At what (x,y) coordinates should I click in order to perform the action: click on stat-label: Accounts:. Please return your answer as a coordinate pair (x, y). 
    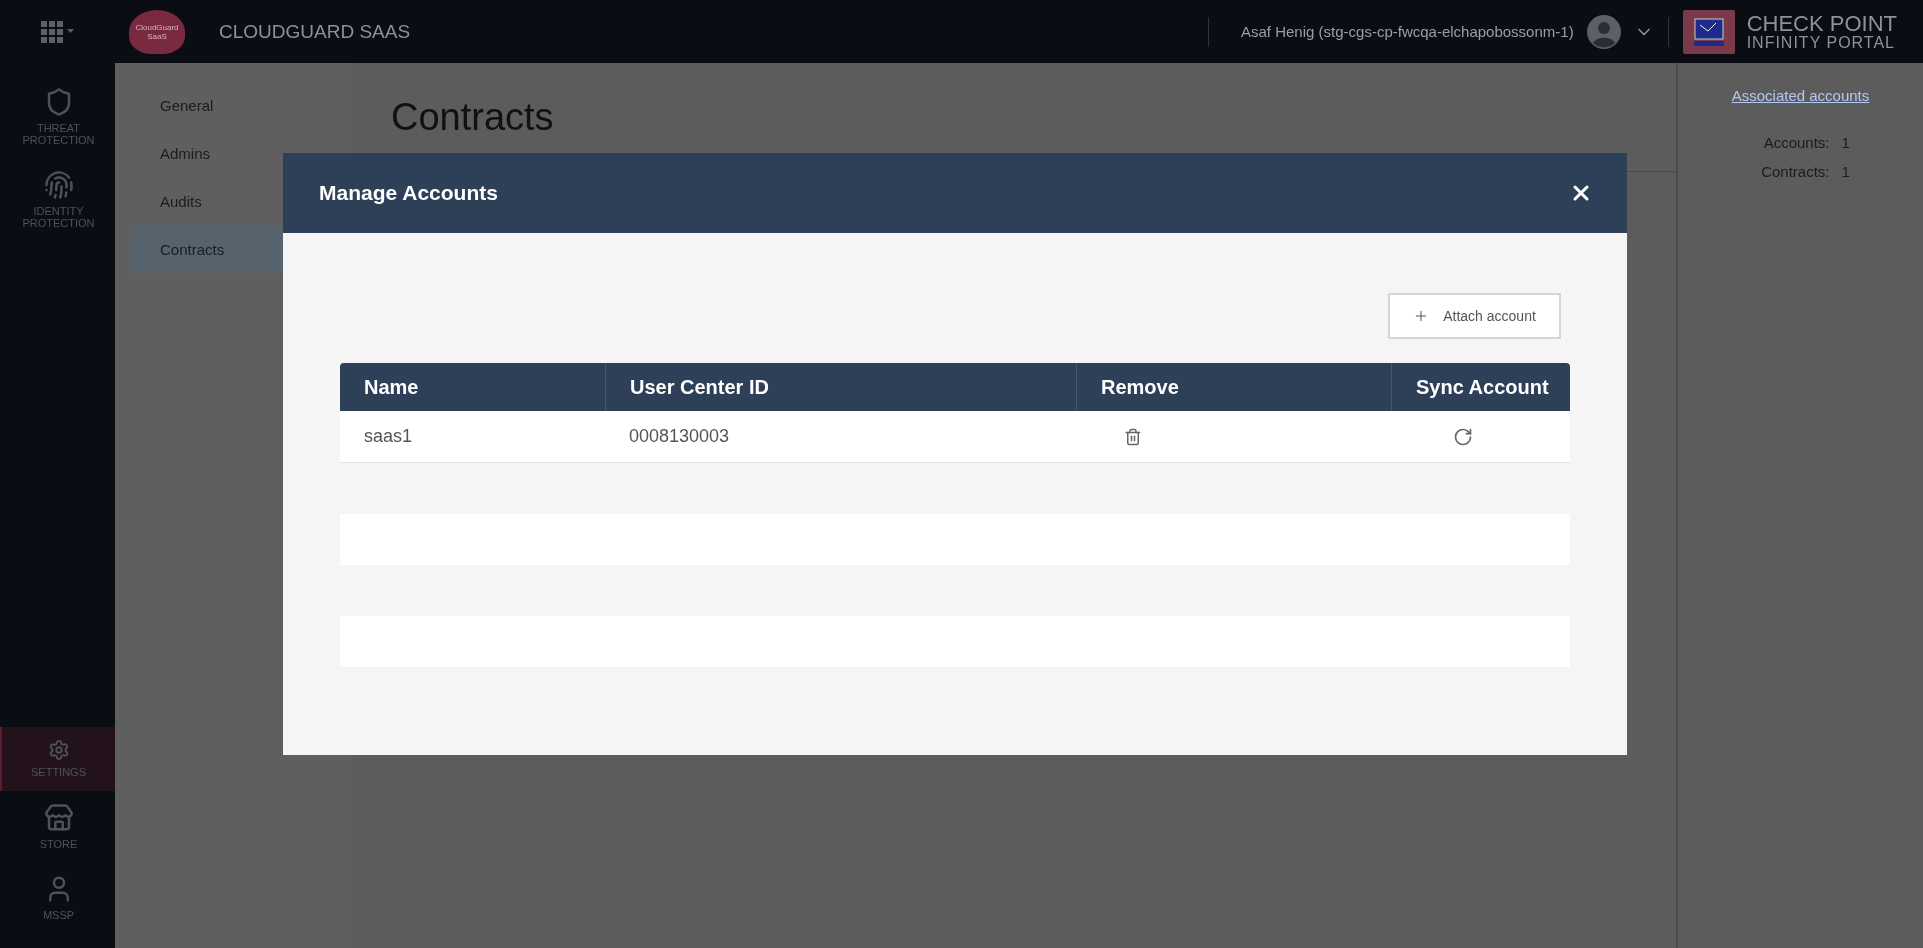
    Looking at the image, I should click on (1796, 142).